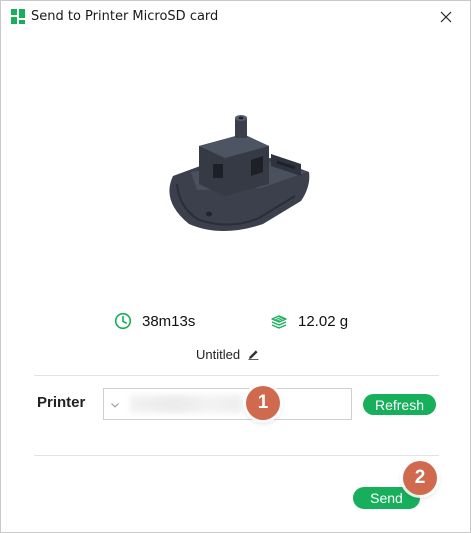 The image size is (471, 533). I want to click on annotation-marker-2: 2, so click(420, 478).